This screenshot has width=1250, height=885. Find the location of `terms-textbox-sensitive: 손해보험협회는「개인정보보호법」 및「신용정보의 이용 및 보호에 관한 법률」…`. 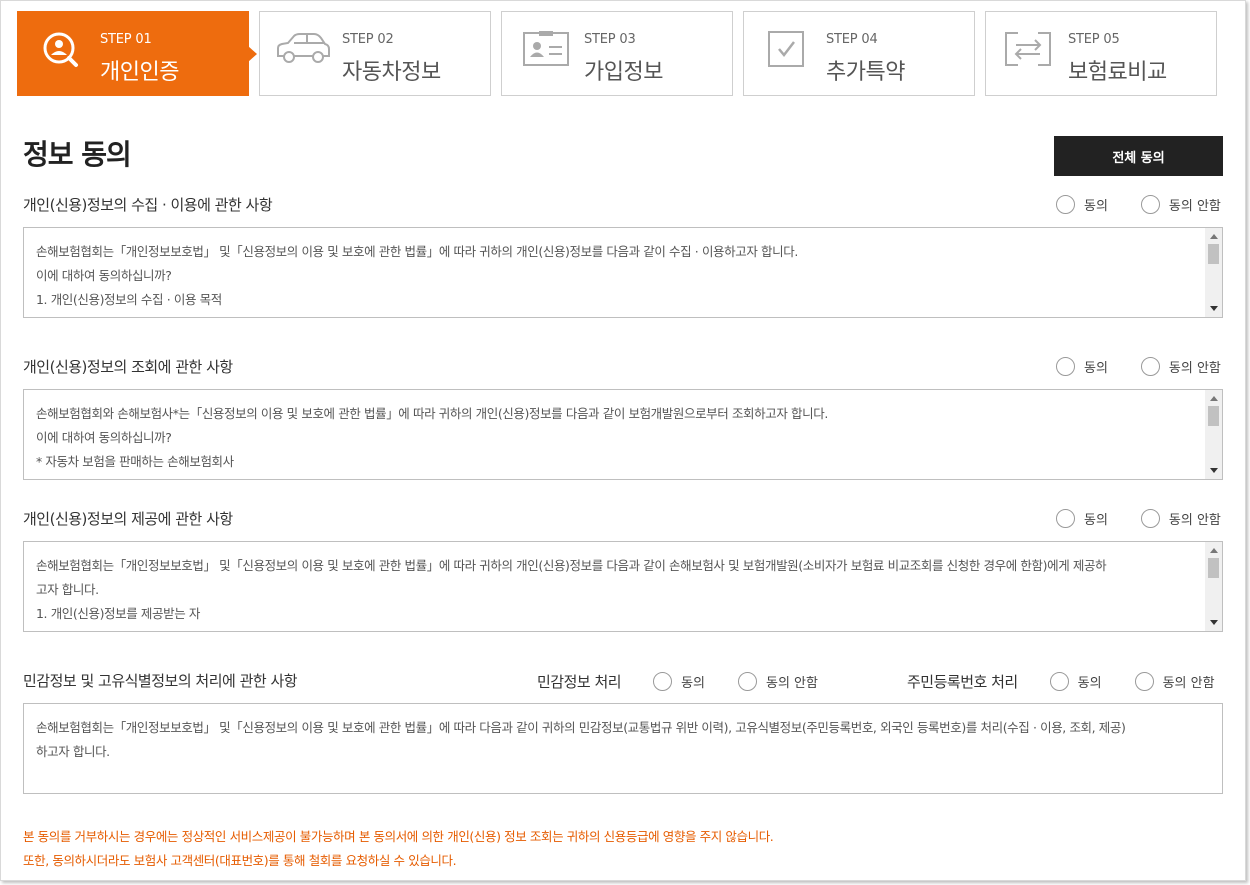

terms-textbox-sensitive: 손해보험협회는「개인정보보호법」 및「신용정보의 이용 및 보호에 관한 법률」… is located at coordinates (623, 748).